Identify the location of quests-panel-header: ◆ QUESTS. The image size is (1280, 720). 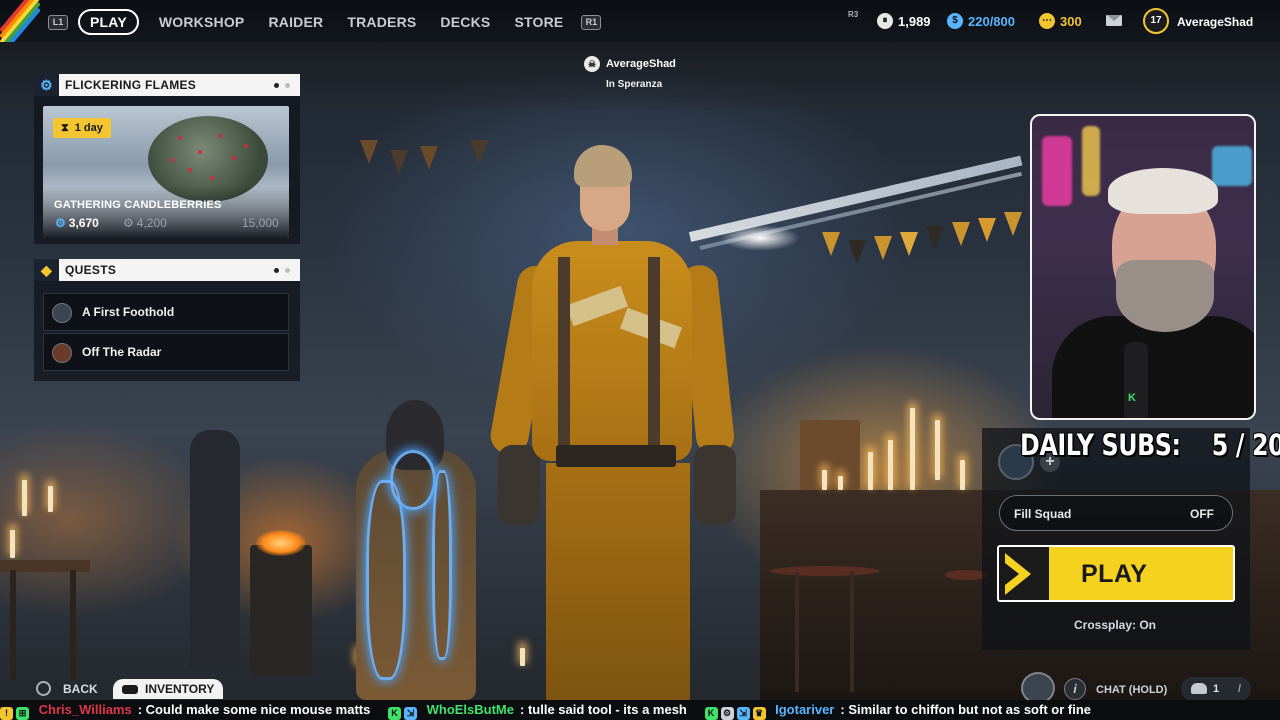
(167, 270).